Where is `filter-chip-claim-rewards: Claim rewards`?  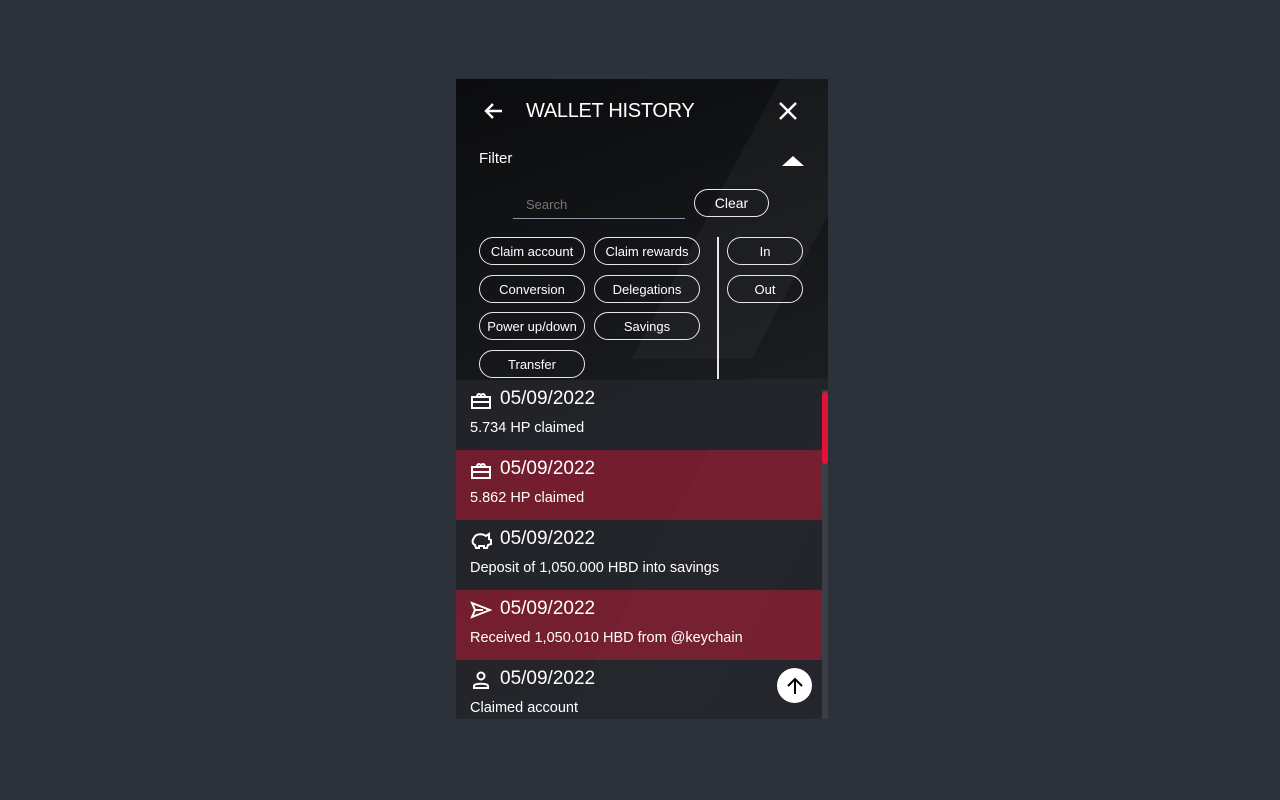
filter-chip-claim-rewards: Claim rewards is located at coordinates (647, 251).